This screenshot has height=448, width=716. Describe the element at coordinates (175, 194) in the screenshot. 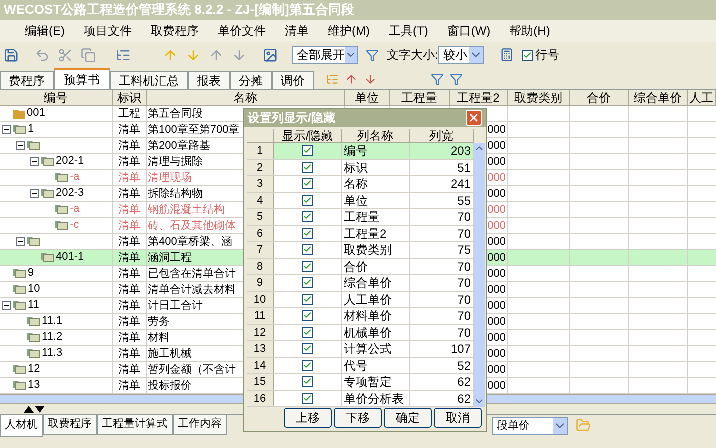

I see `table-cell: 拆除结构物` at that location.